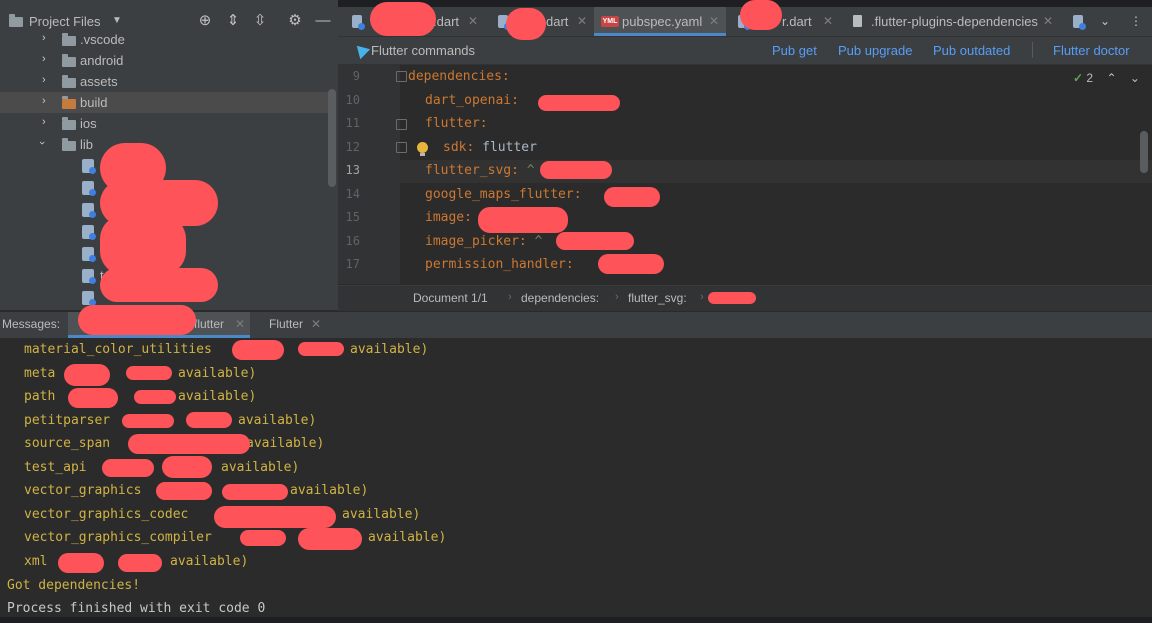 This screenshot has height=623, width=1152. I want to click on tree-item-android: › android, so click(165, 60).